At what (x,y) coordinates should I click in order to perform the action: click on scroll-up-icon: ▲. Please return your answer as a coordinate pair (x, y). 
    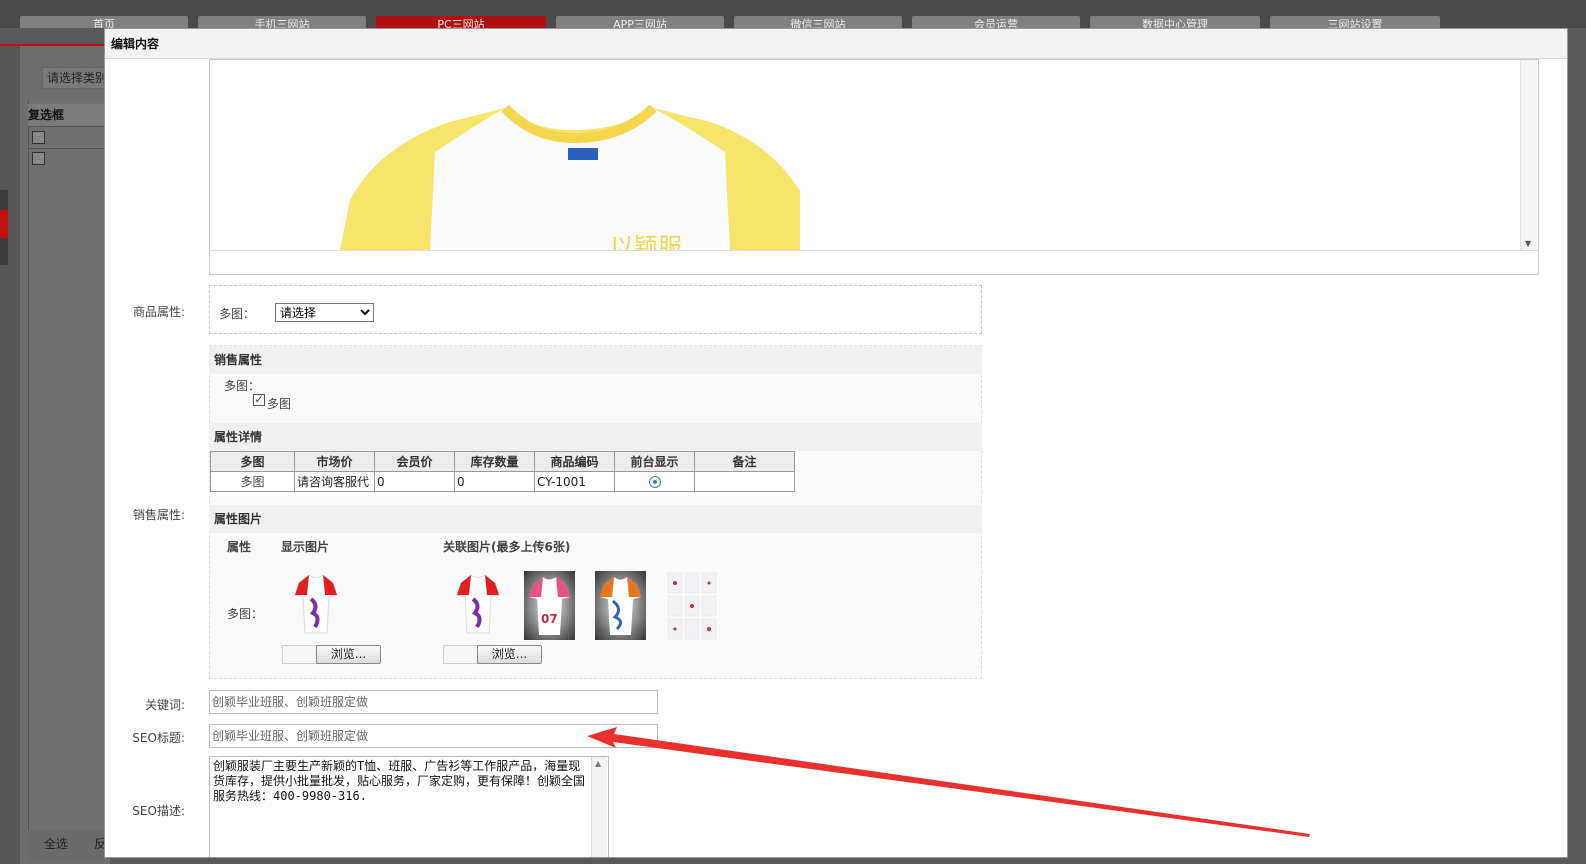
    Looking at the image, I should click on (598, 763).